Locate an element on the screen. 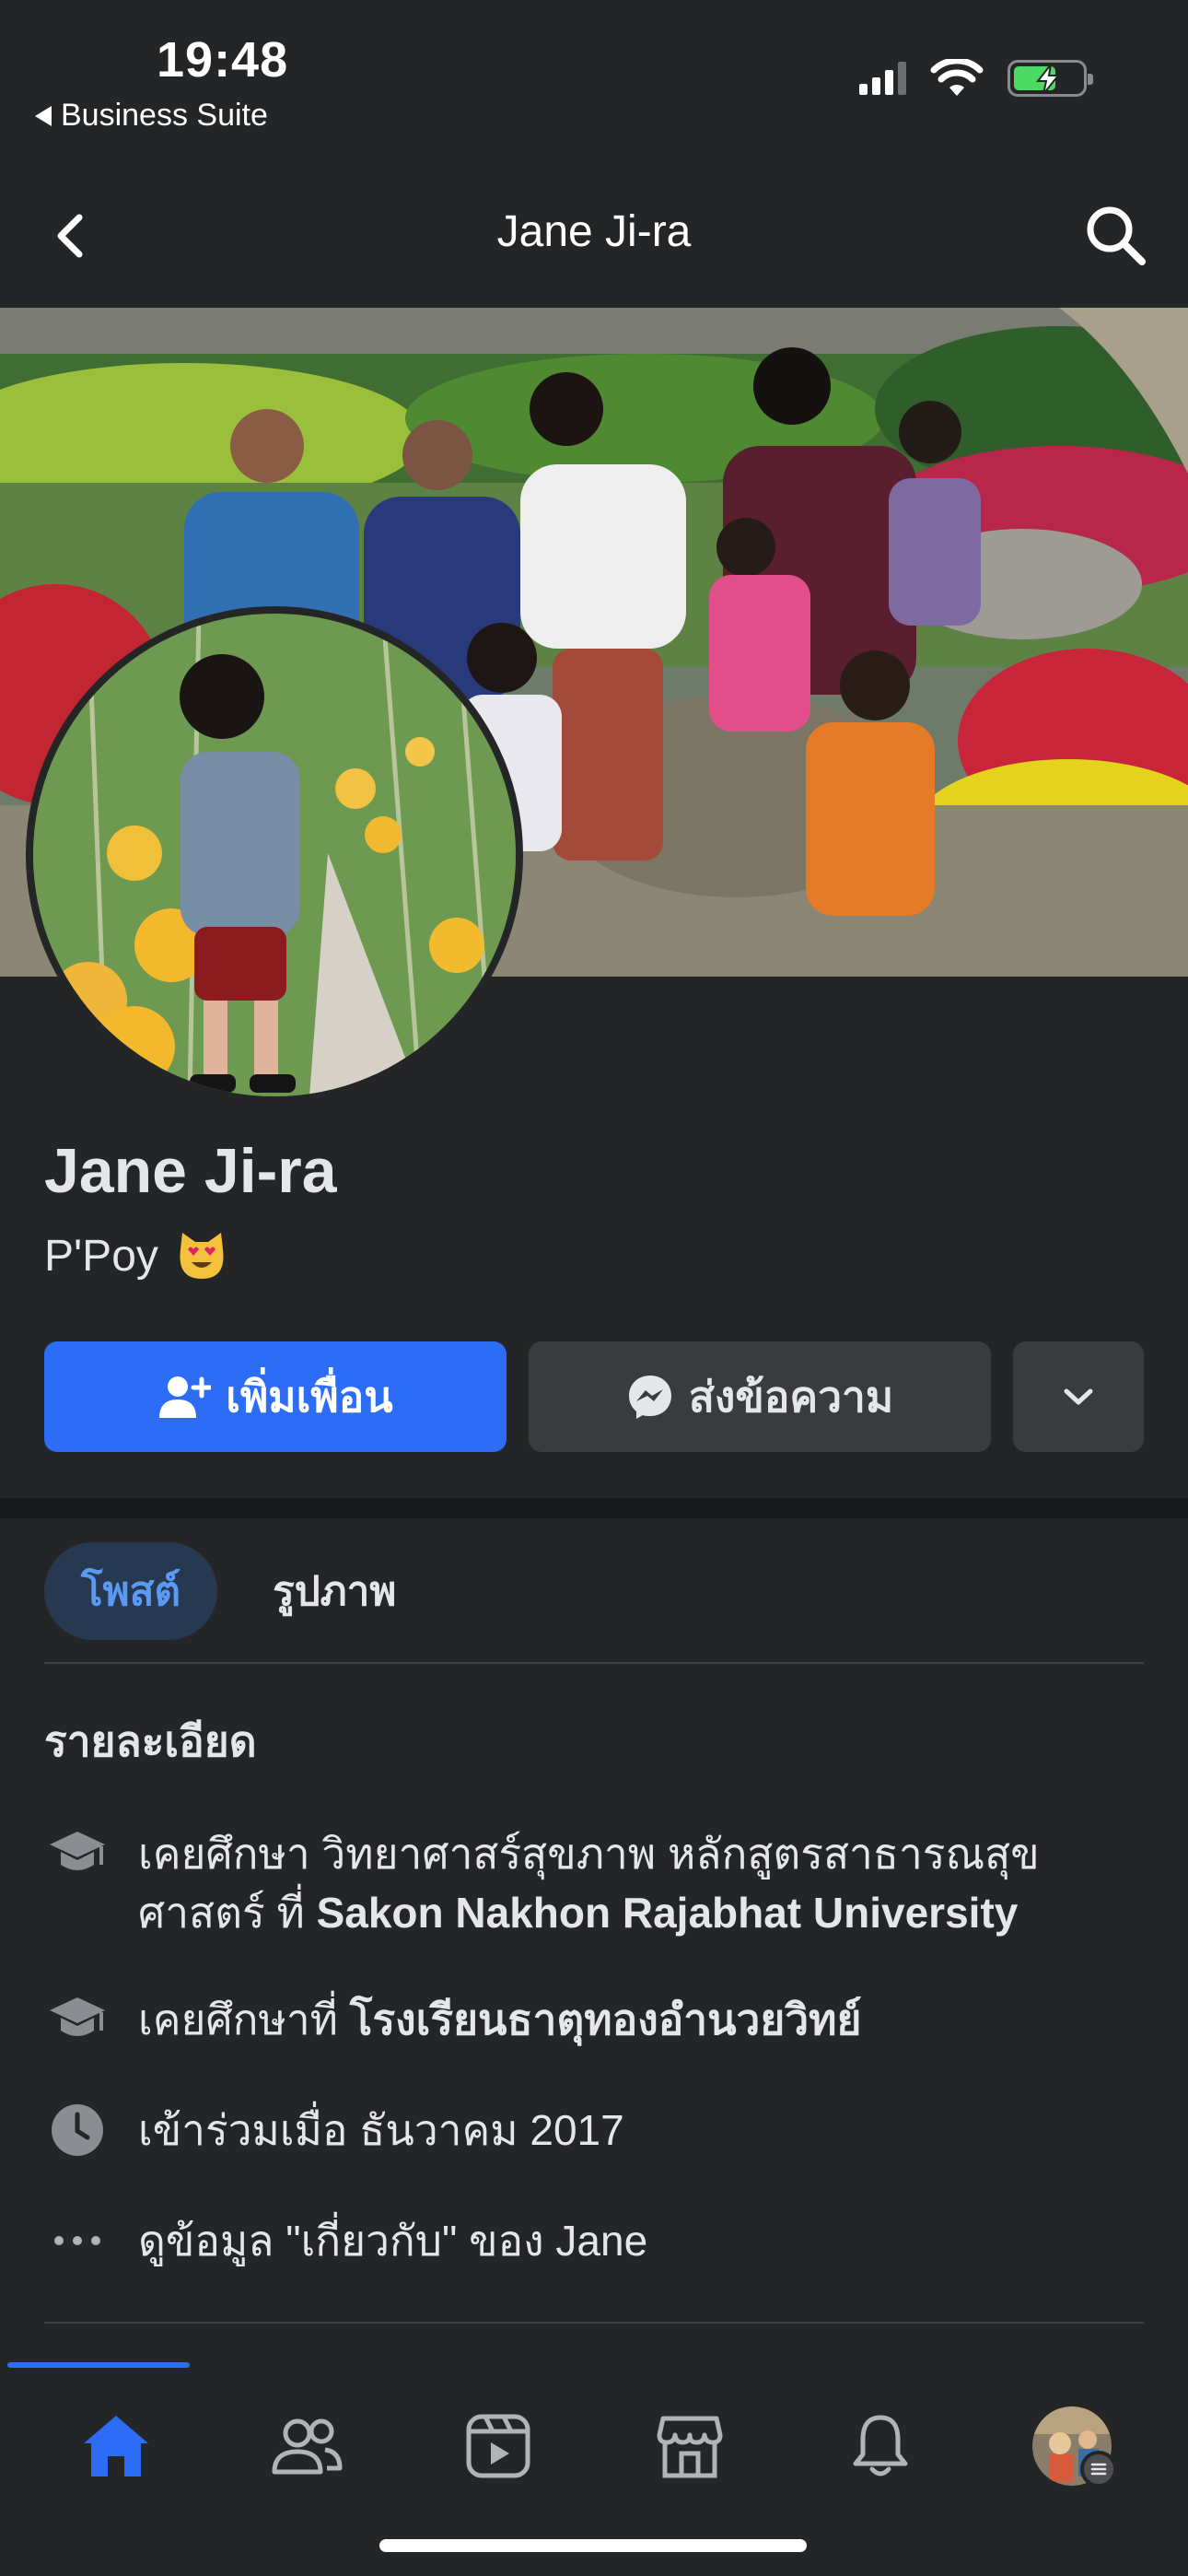  profile-actions: เพิ่มเพื่อน ส่งข้อความ is located at coordinates (594, 1396).